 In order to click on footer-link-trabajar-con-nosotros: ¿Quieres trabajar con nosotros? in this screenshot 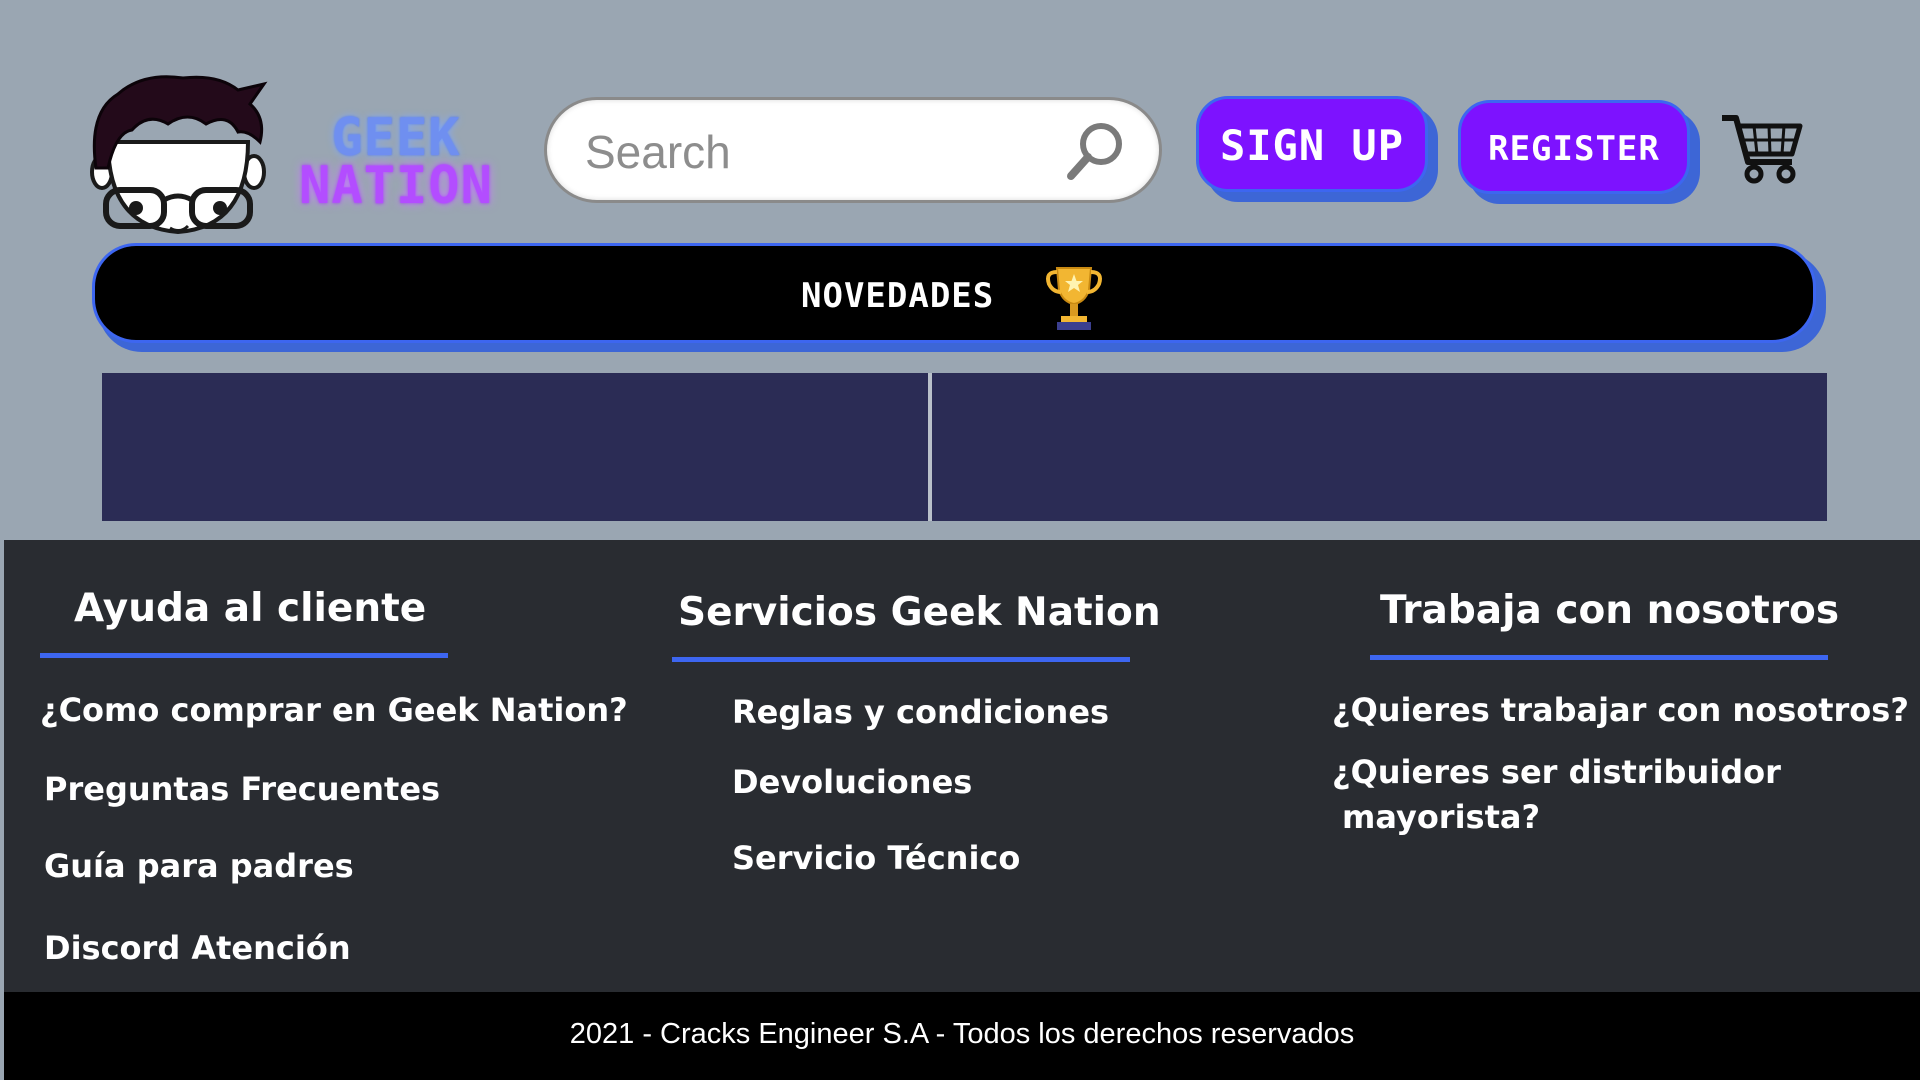, I will do `click(1620, 710)`.